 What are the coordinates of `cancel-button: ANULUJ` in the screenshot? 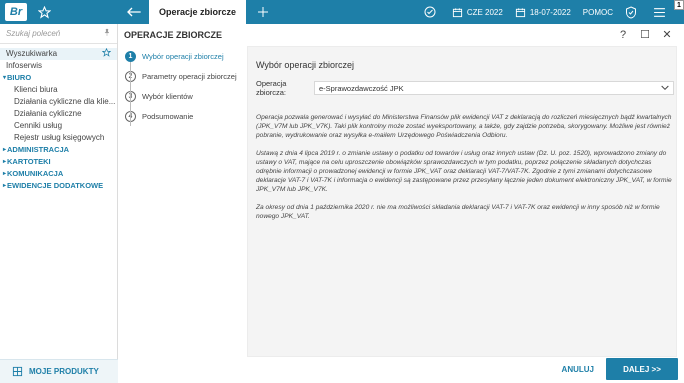 It's located at (578, 369).